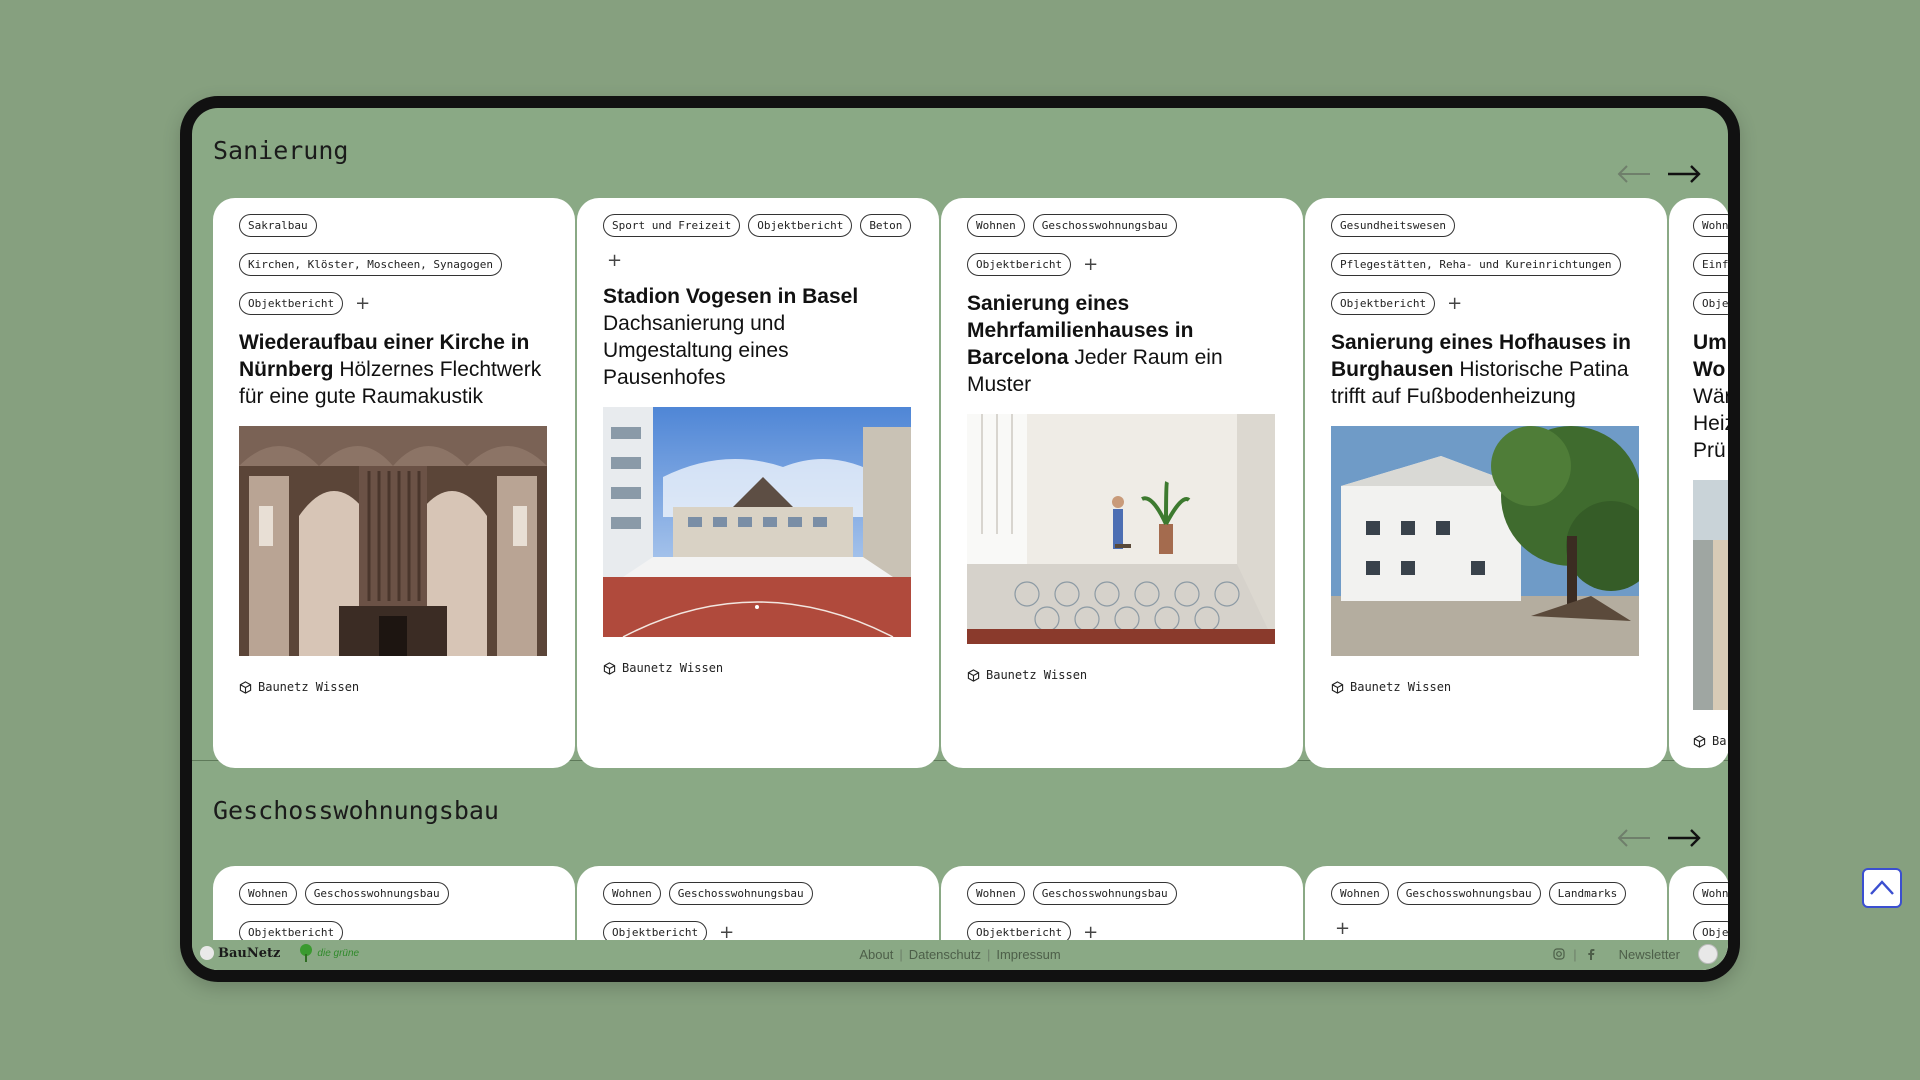  What do you see at coordinates (1591, 954) in the screenshot?
I see `facebook-icon` at bounding box center [1591, 954].